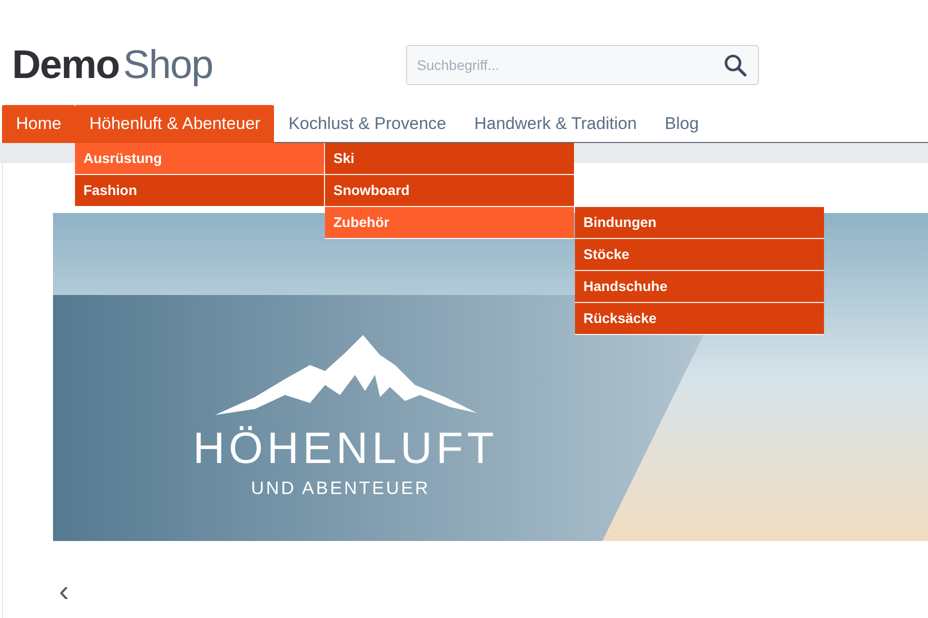  Describe the element at coordinates (199, 158) in the screenshot. I see `menu-item: Ausrüstung` at that location.